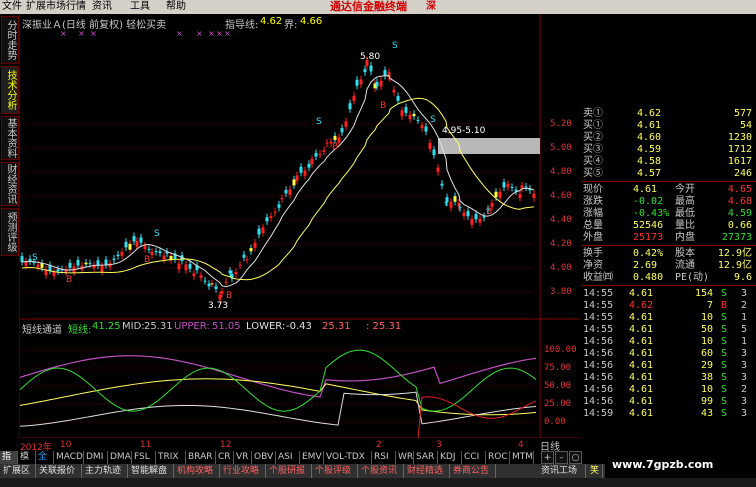  What do you see at coordinates (12, 7) in the screenshot?
I see `menu-file: 文件` at bounding box center [12, 7].